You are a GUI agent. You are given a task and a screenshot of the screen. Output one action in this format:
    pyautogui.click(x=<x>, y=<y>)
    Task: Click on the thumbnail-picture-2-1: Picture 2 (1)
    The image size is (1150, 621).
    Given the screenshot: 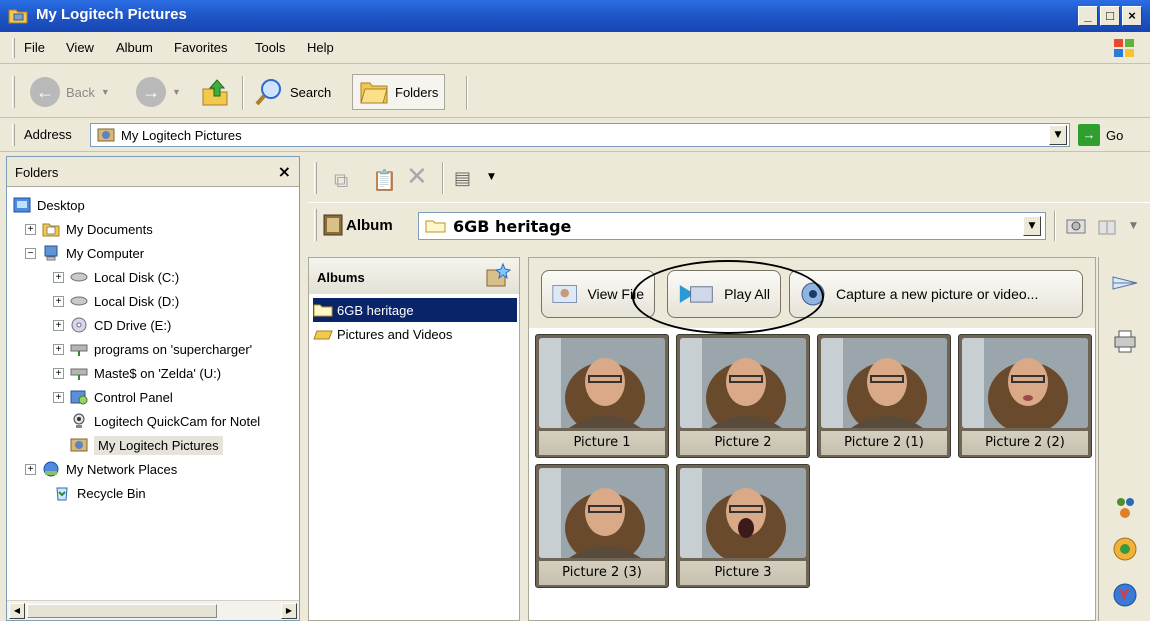 What is the action you would take?
    pyautogui.click(x=884, y=396)
    